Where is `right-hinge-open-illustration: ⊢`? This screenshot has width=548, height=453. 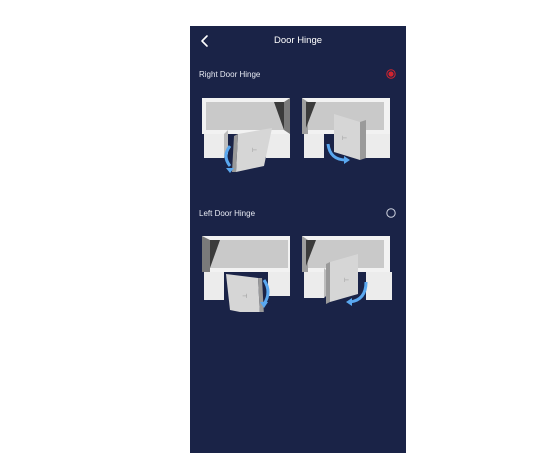
right-hinge-open-illustration: ⊢ is located at coordinates (346, 131).